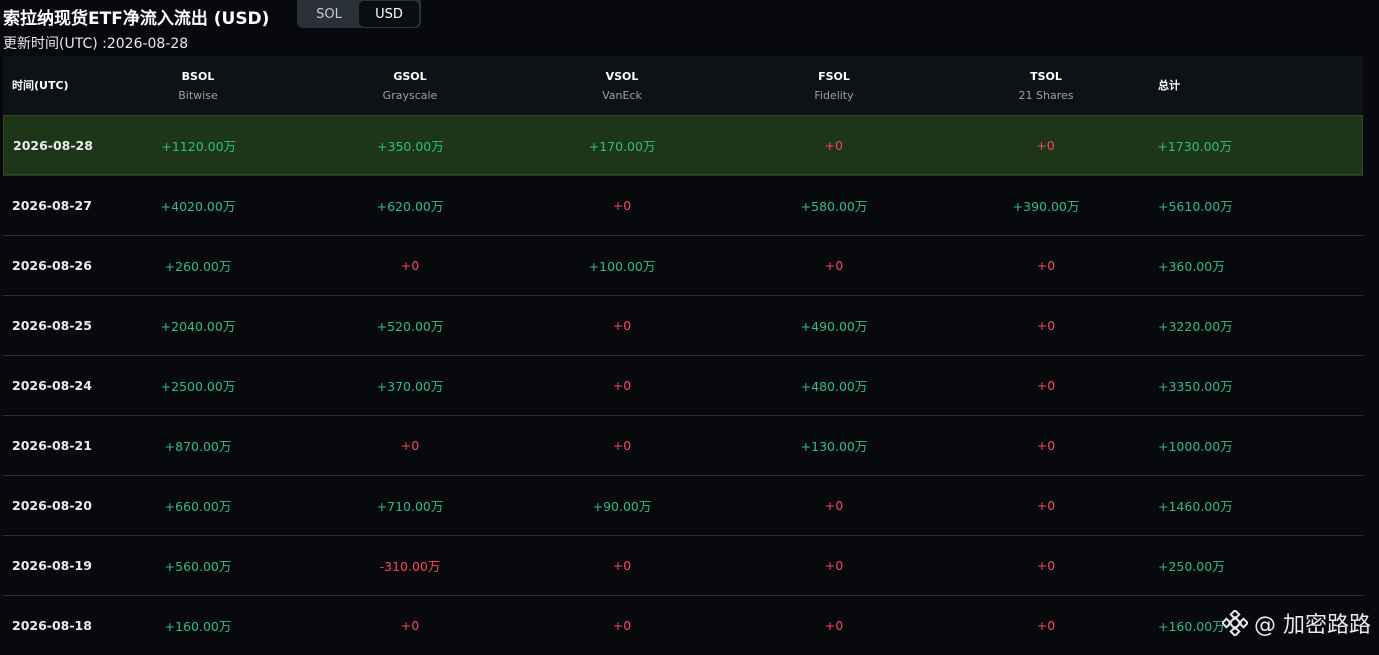 The width and height of the screenshot is (1379, 655). I want to click on row-value: +90.00万, so click(622, 505).